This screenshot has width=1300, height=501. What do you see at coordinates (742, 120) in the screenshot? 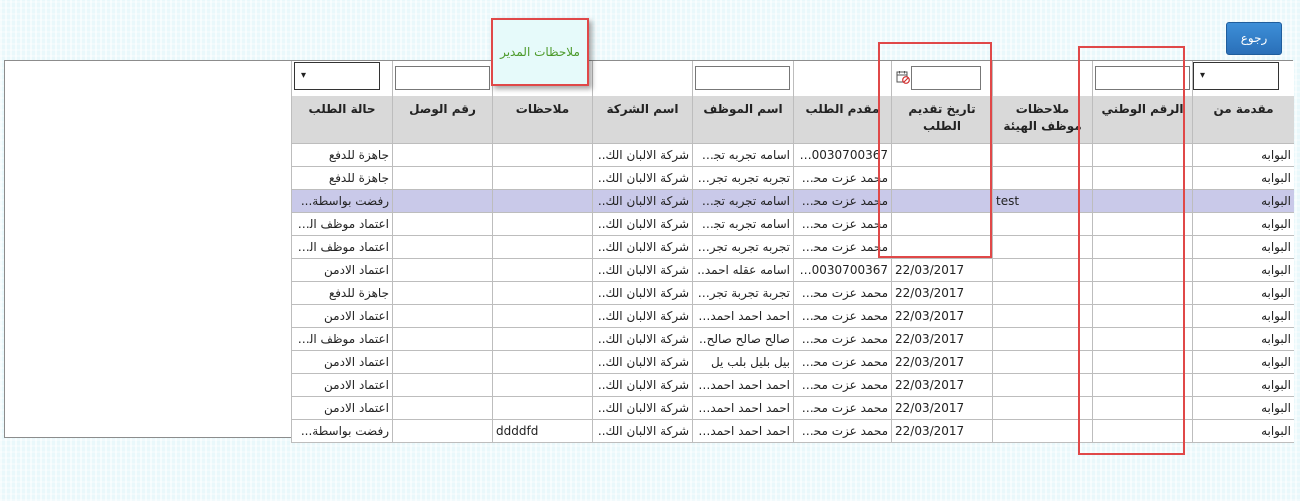
I see `column-header: اسم الموظف` at bounding box center [742, 120].